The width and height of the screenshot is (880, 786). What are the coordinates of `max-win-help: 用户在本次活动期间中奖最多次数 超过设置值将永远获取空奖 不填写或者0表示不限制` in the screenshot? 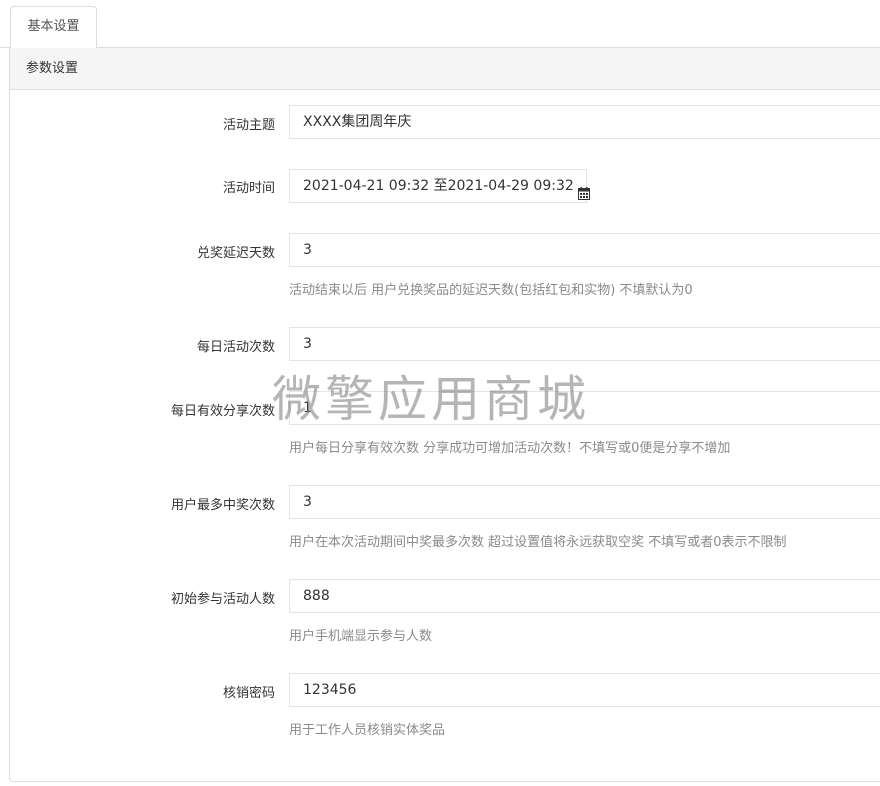 It's located at (538, 542).